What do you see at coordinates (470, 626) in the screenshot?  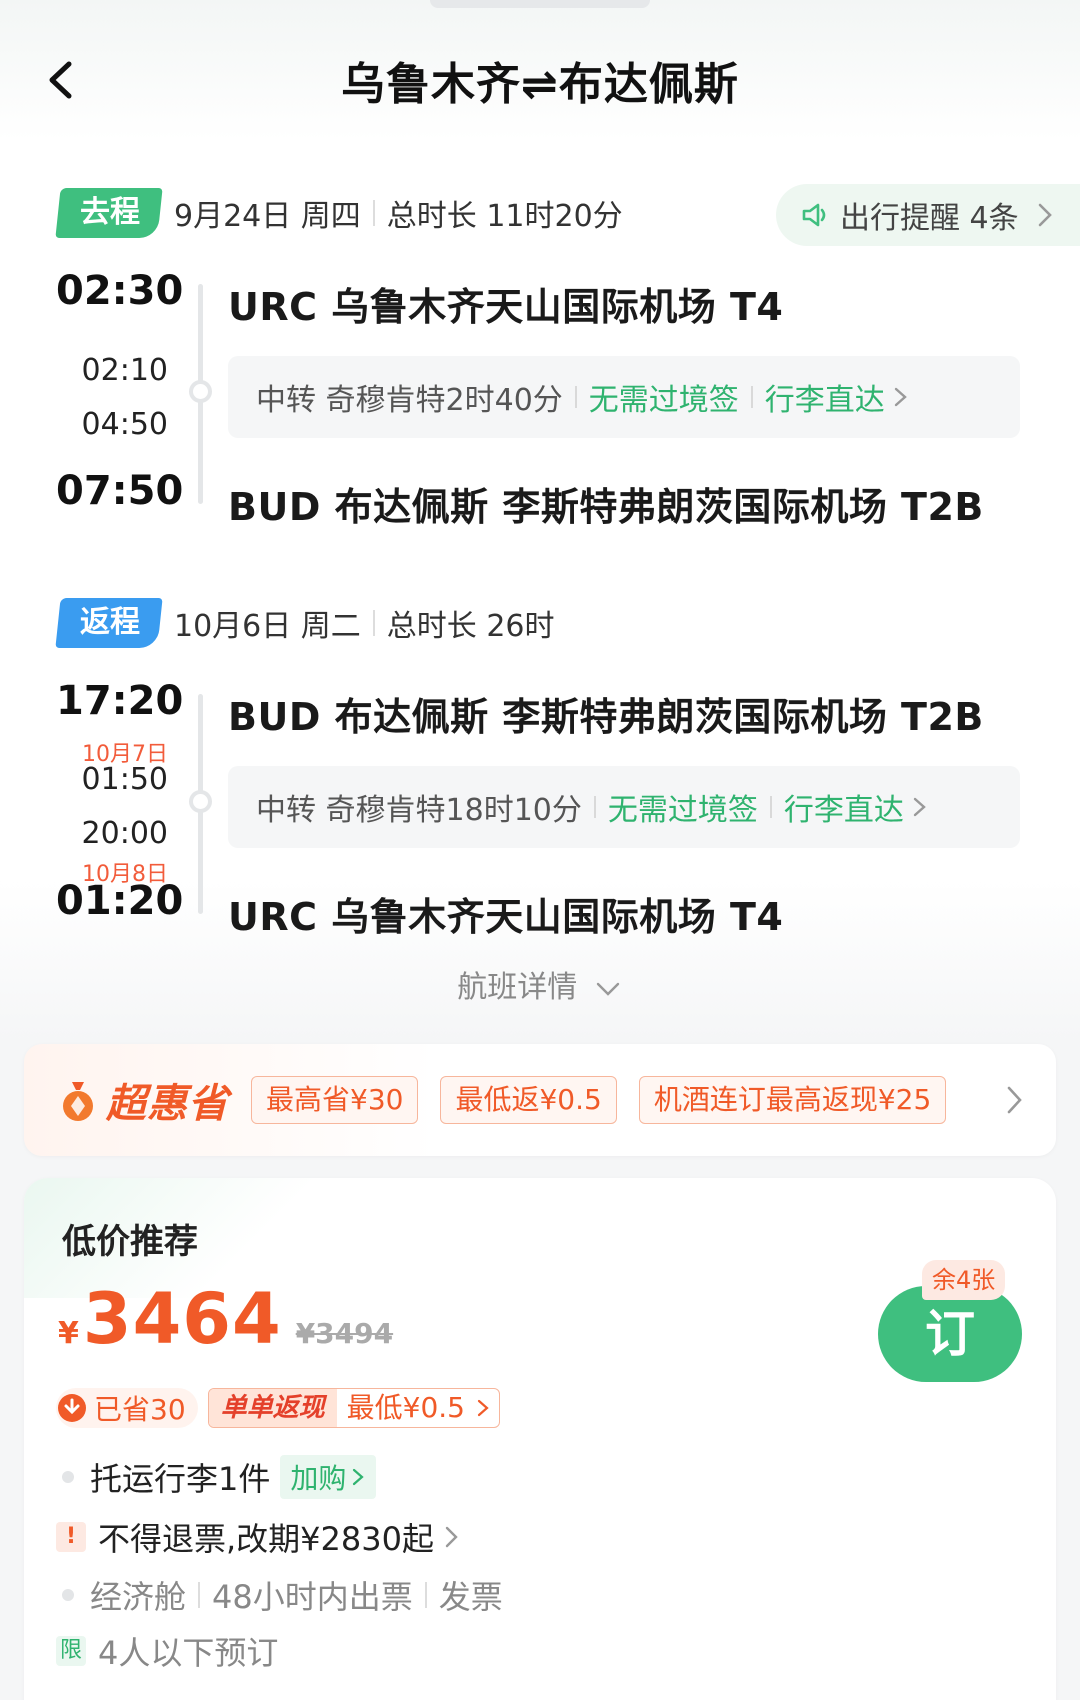 I see `return-duration: 总时长 26时` at bounding box center [470, 626].